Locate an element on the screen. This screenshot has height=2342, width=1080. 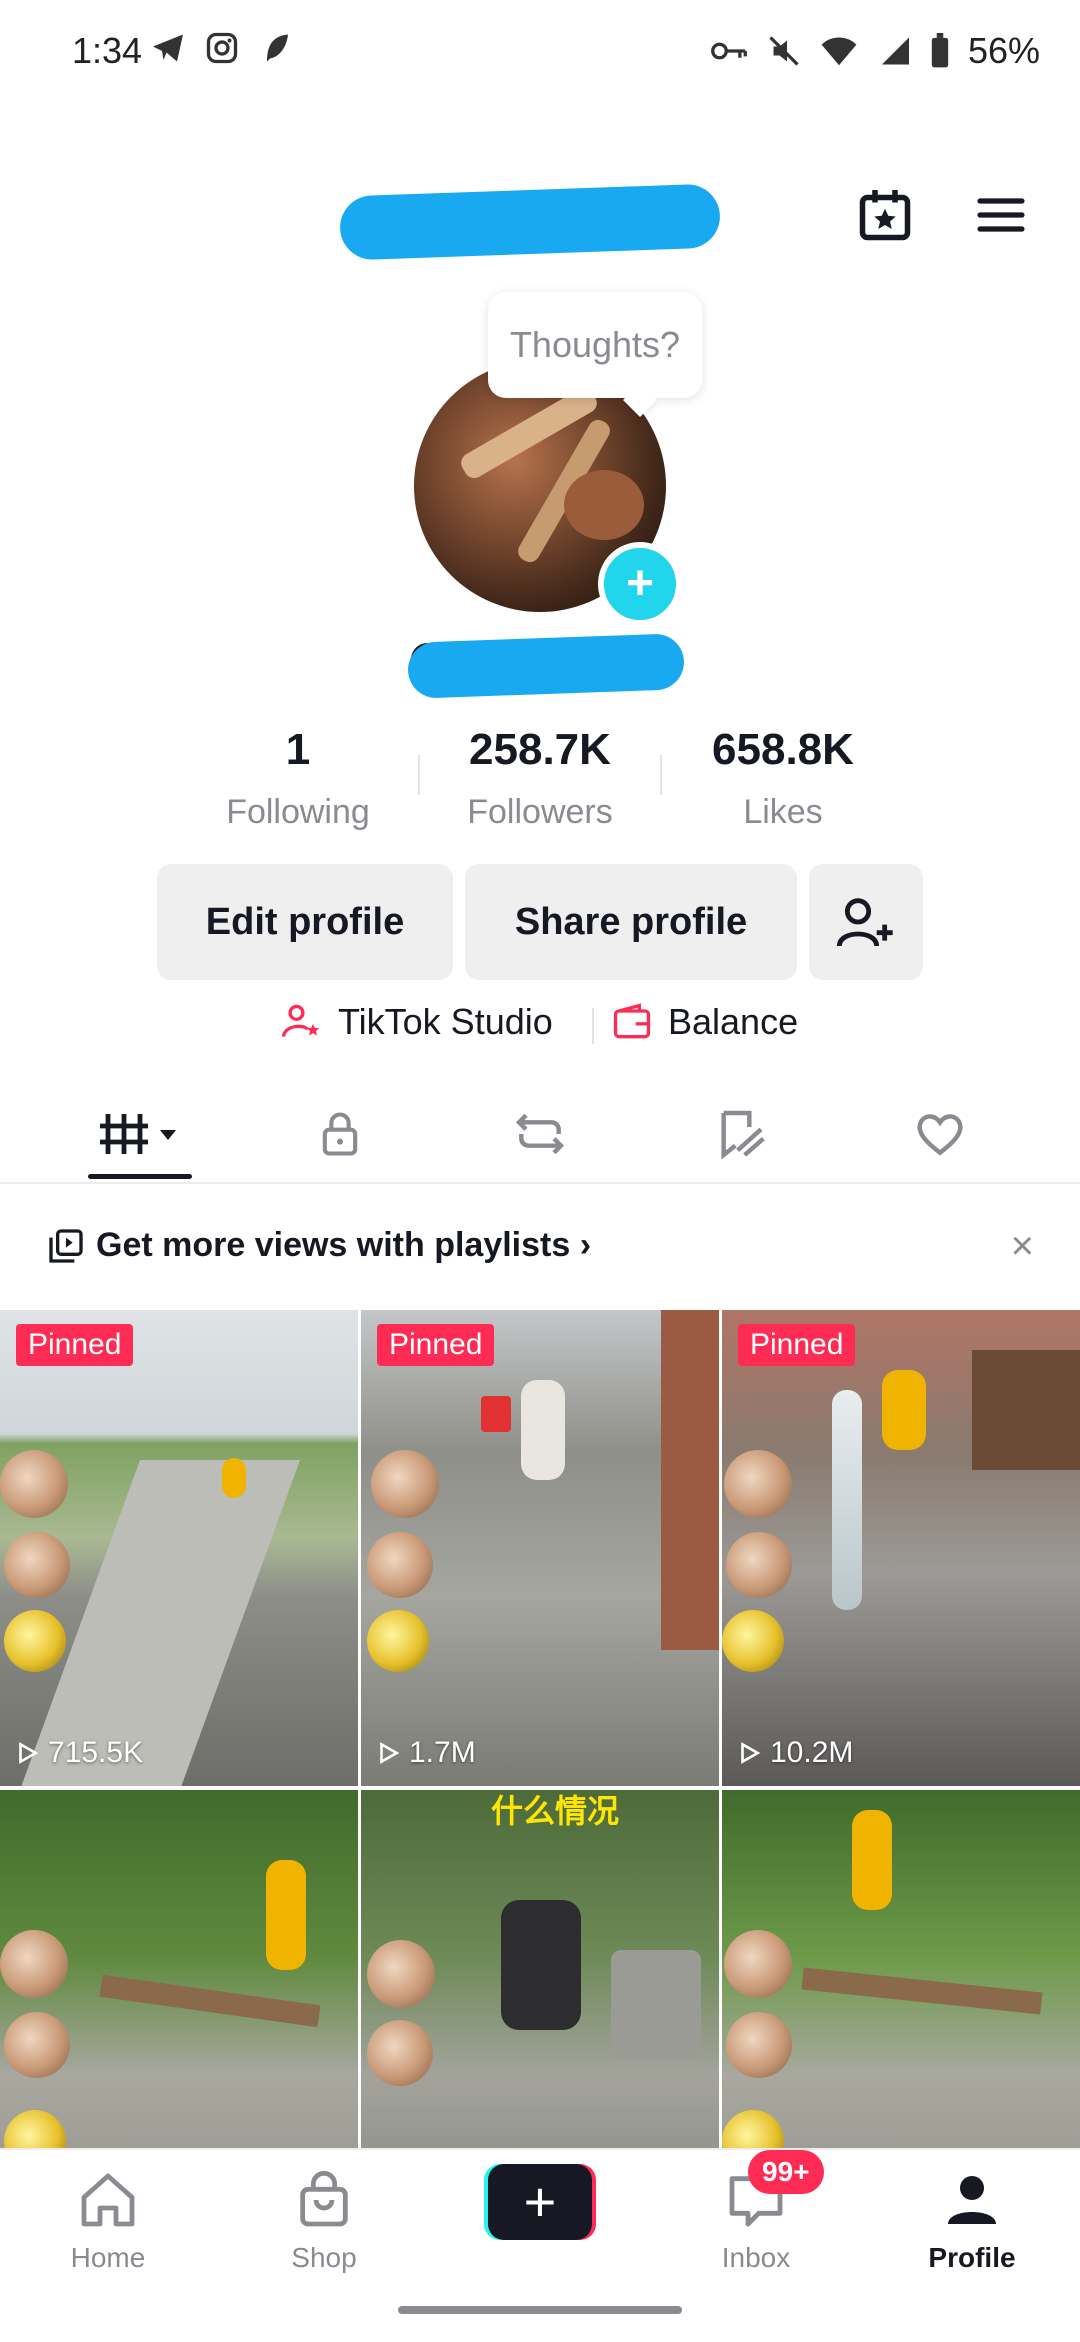
add-friends-button is located at coordinates (866, 922).